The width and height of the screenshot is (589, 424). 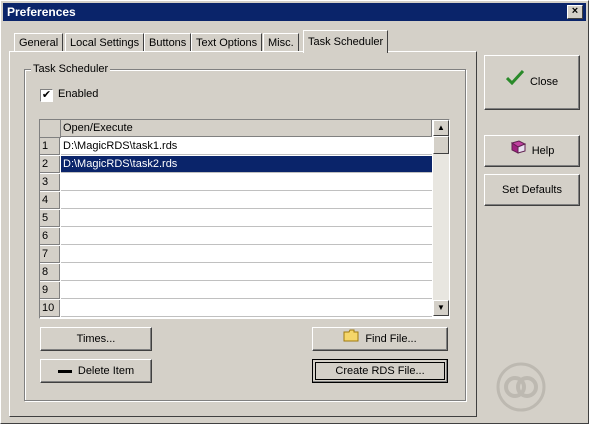 I want to click on table-row-cell-selected: D:\MagicRDS\task2.rds, so click(x=246, y=164).